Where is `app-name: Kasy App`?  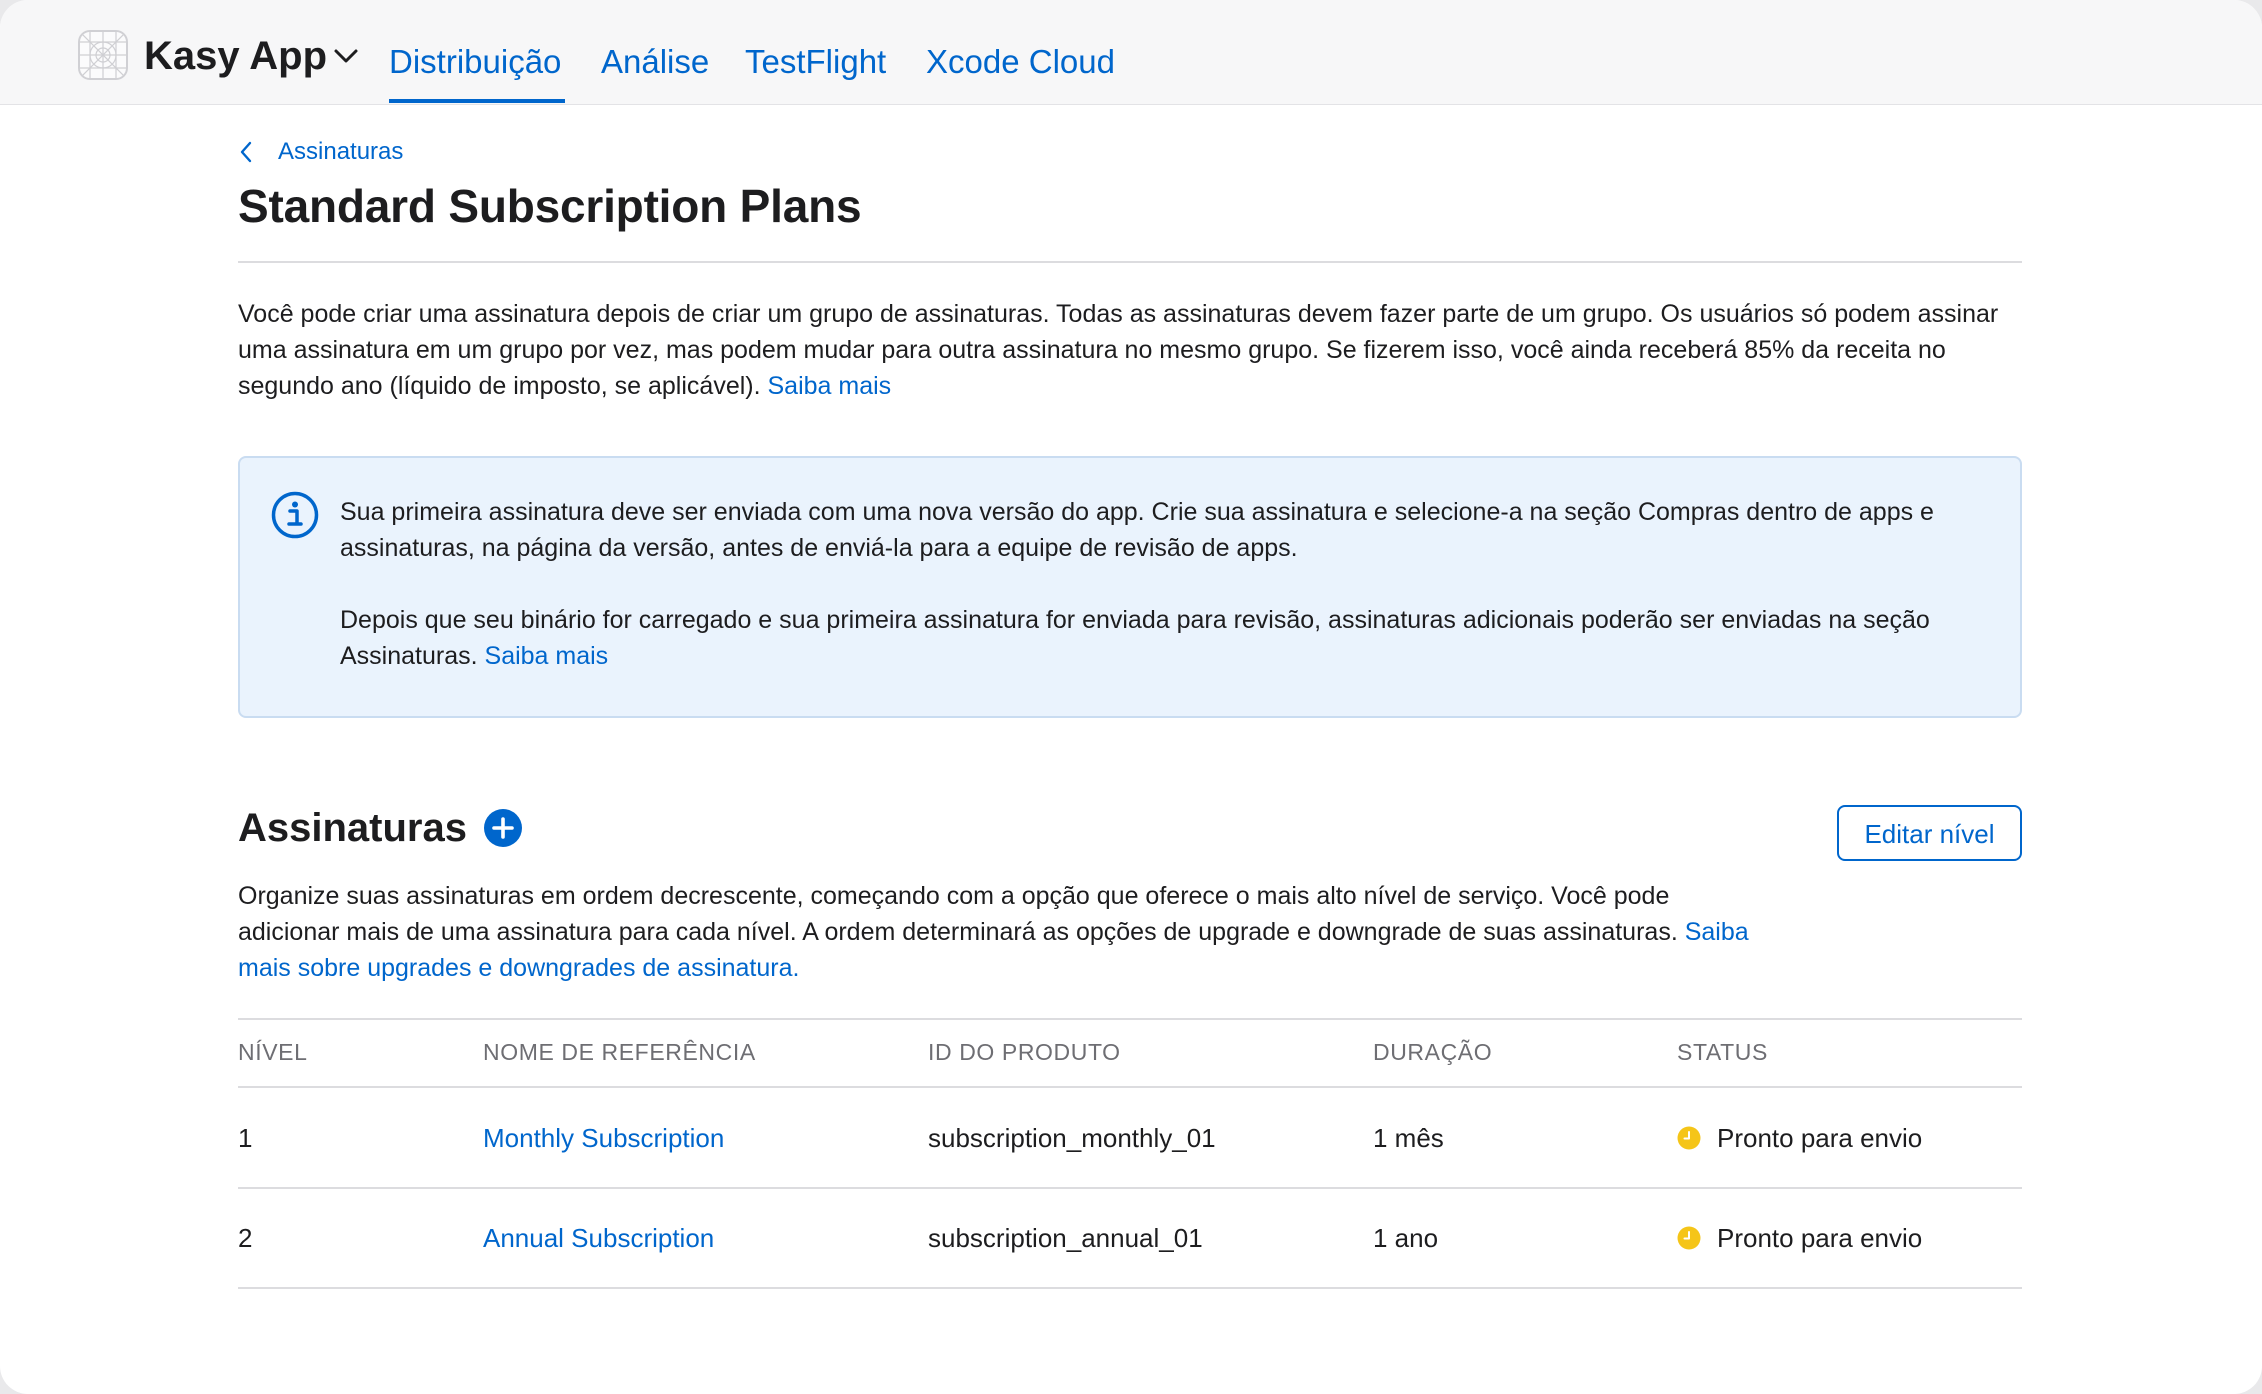
app-name: Kasy App is located at coordinates (235, 56).